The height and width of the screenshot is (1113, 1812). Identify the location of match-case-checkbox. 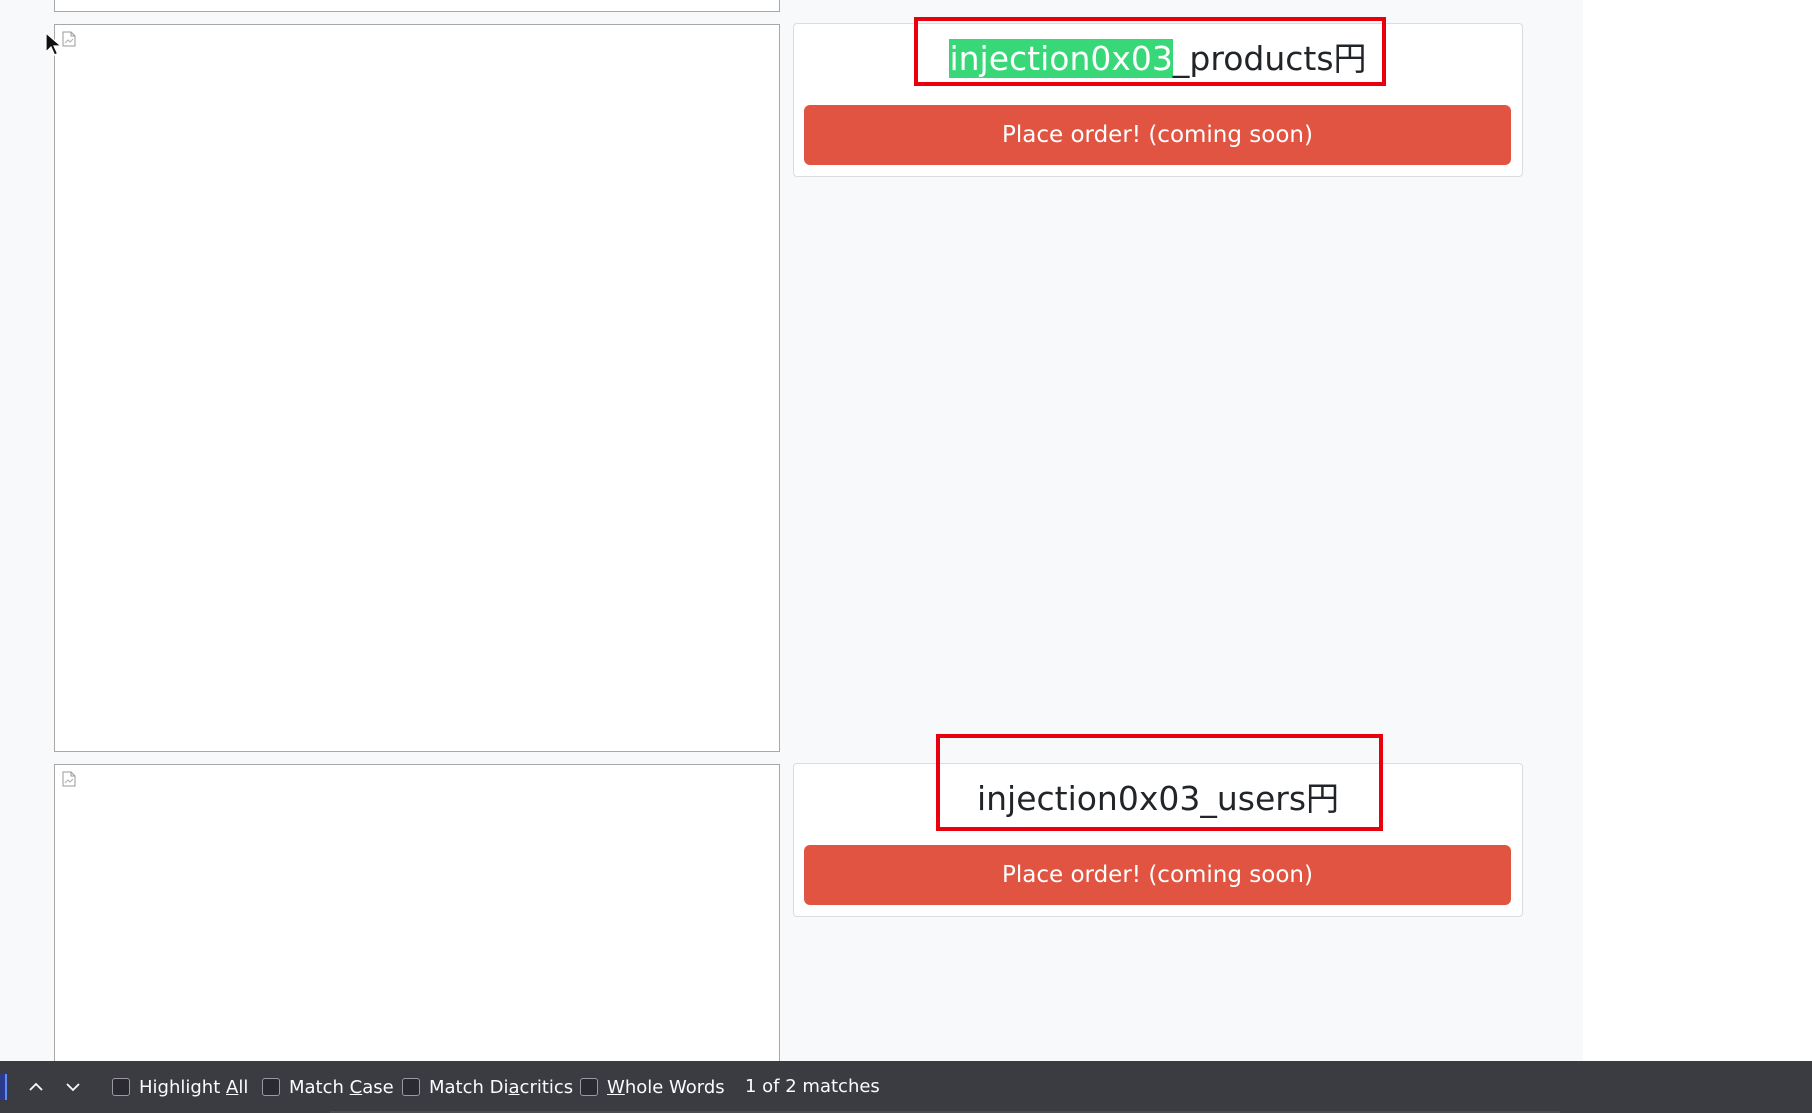
(271, 1087).